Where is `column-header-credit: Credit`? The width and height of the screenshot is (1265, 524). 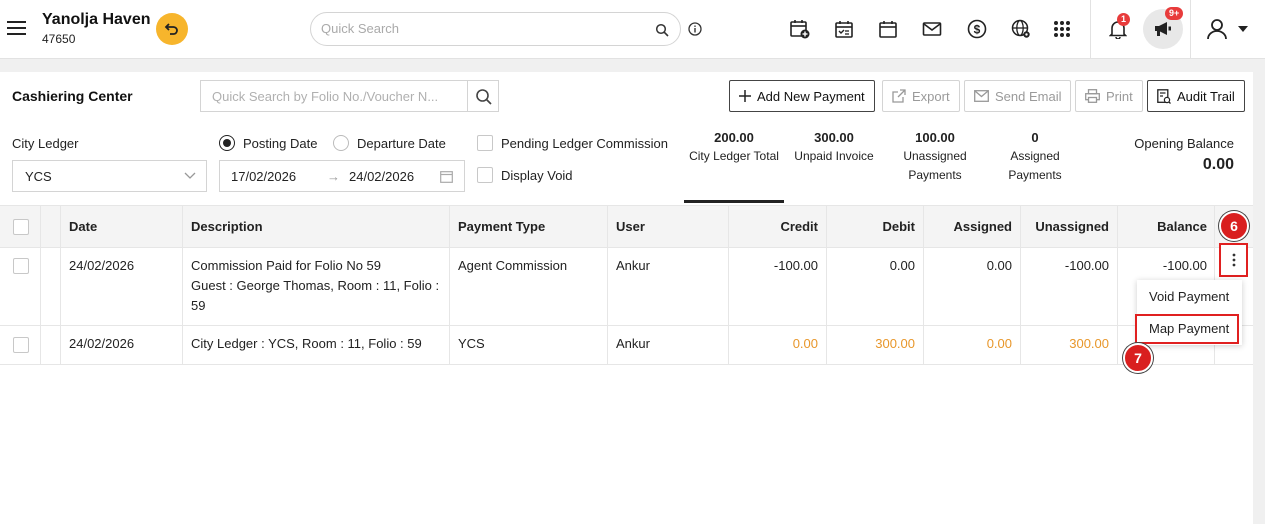 column-header-credit: Credit is located at coordinates (773, 226).